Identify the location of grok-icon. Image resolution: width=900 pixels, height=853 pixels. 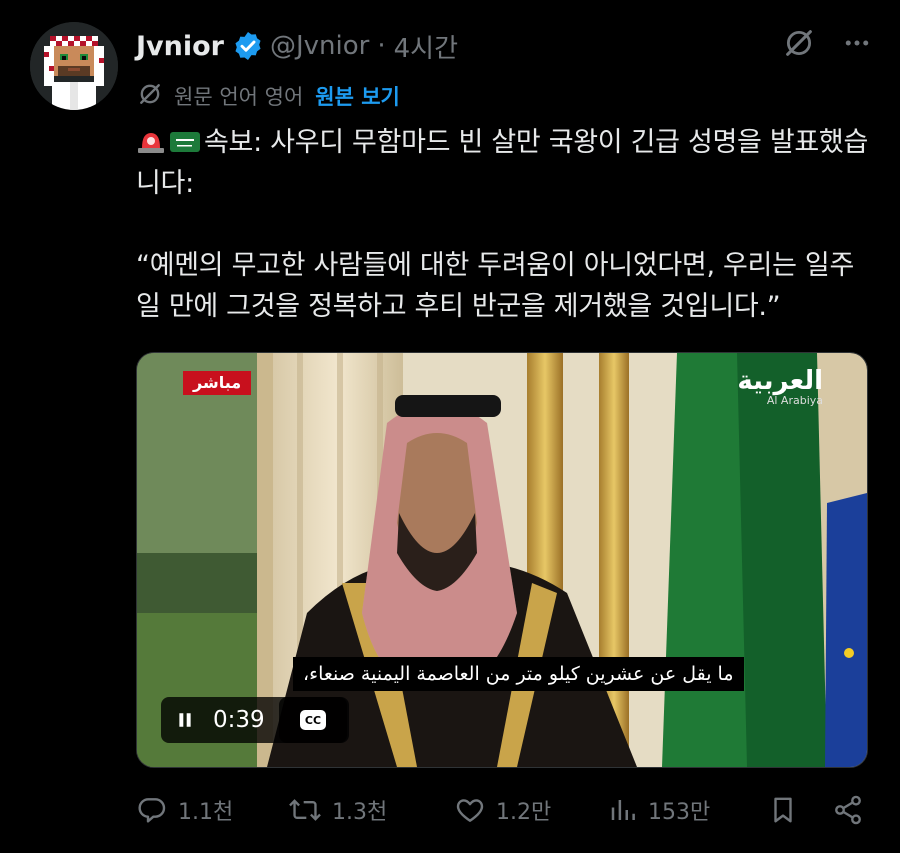
(799, 43).